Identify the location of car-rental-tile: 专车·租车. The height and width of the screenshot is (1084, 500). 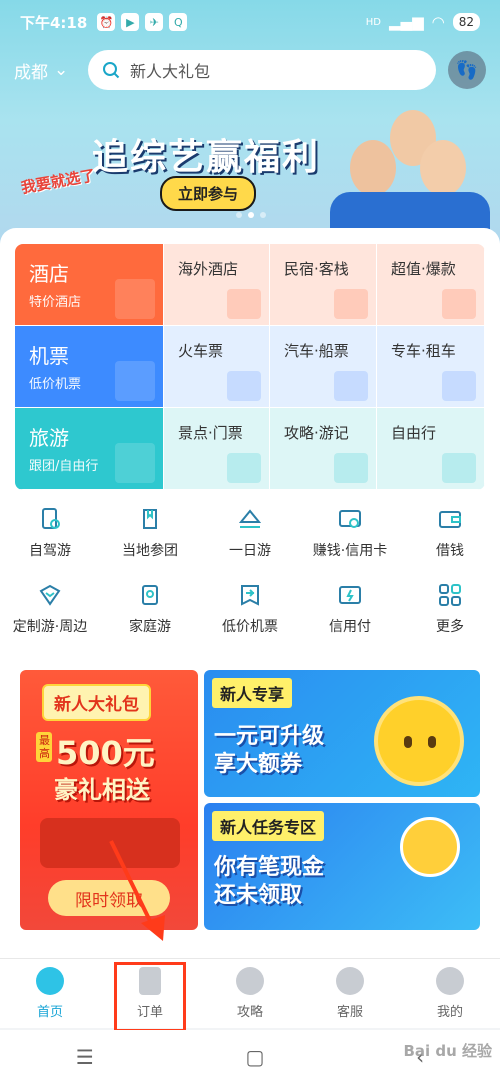
(431, 367).